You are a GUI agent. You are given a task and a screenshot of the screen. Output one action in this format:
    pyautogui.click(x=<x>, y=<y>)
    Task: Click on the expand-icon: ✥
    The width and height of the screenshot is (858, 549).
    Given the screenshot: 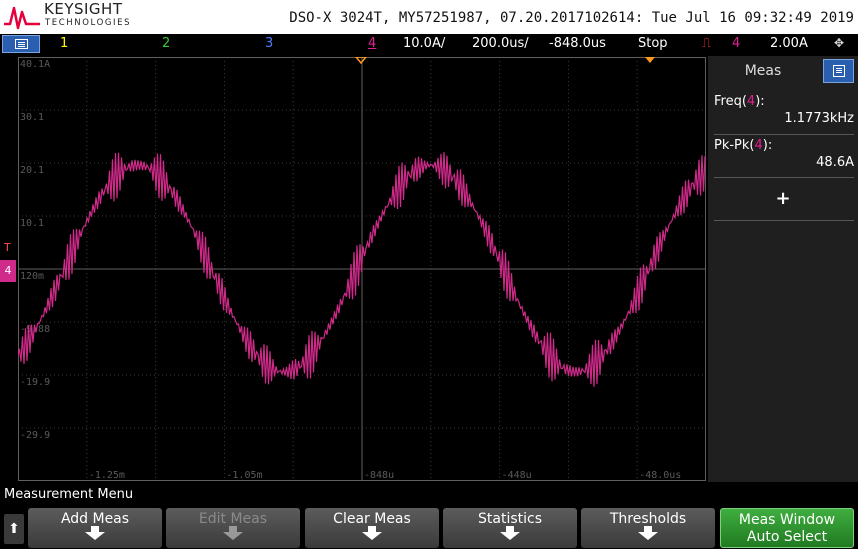 What is the action you would take?
    pyautogui.click(x=839, y=43)
    